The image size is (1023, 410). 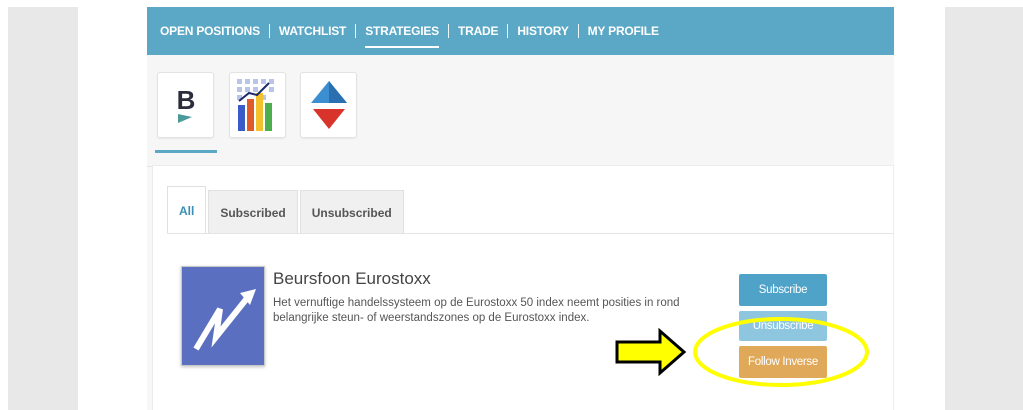 I want to click on strategy-title: Beursfoon Eurostoxx, so click(x=352, y=278).